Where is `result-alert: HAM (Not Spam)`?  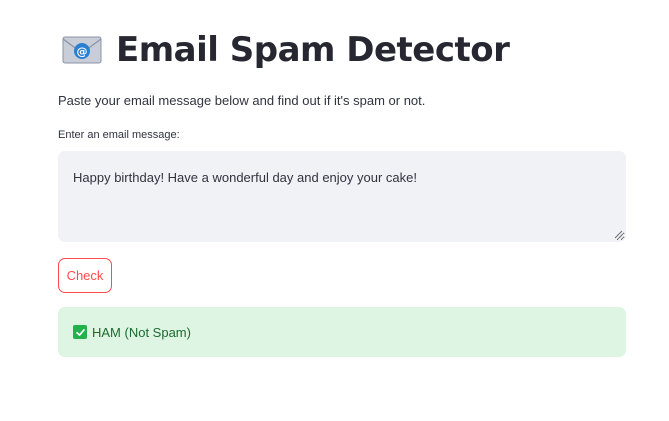 result-alert: HAM (Not Spam) is located at coordinates (342, 332).